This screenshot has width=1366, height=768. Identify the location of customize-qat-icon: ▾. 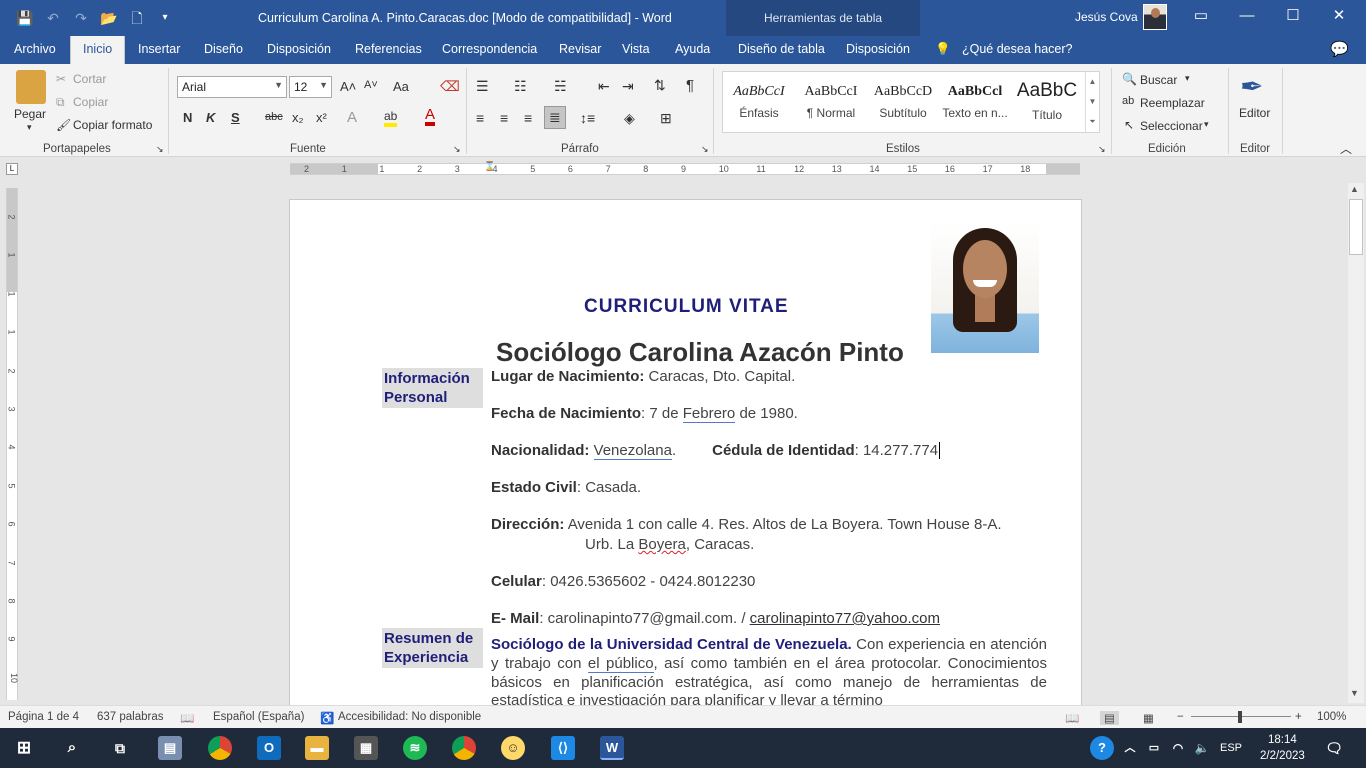
(165, 18).